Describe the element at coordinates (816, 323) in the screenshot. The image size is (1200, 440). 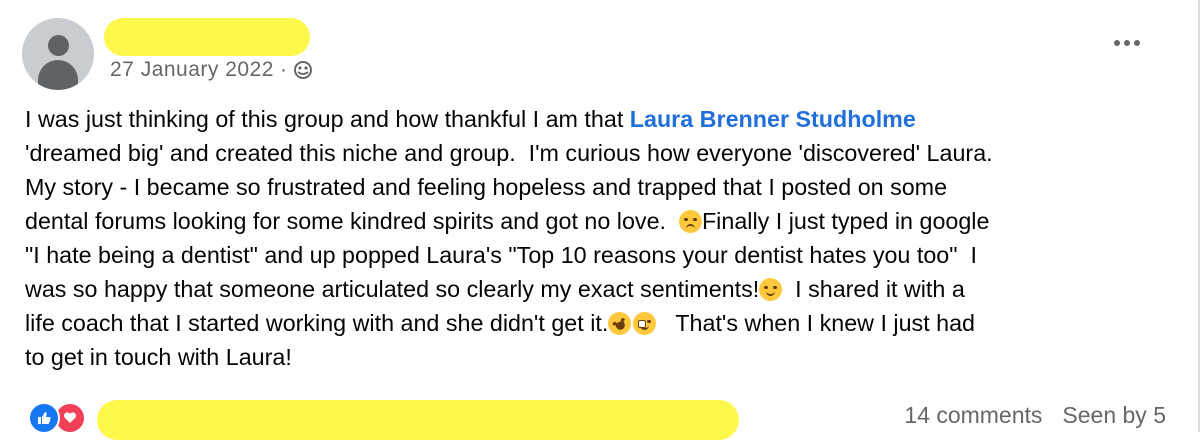
I see `post-text-segment: That's when I knew I just had` at that location.